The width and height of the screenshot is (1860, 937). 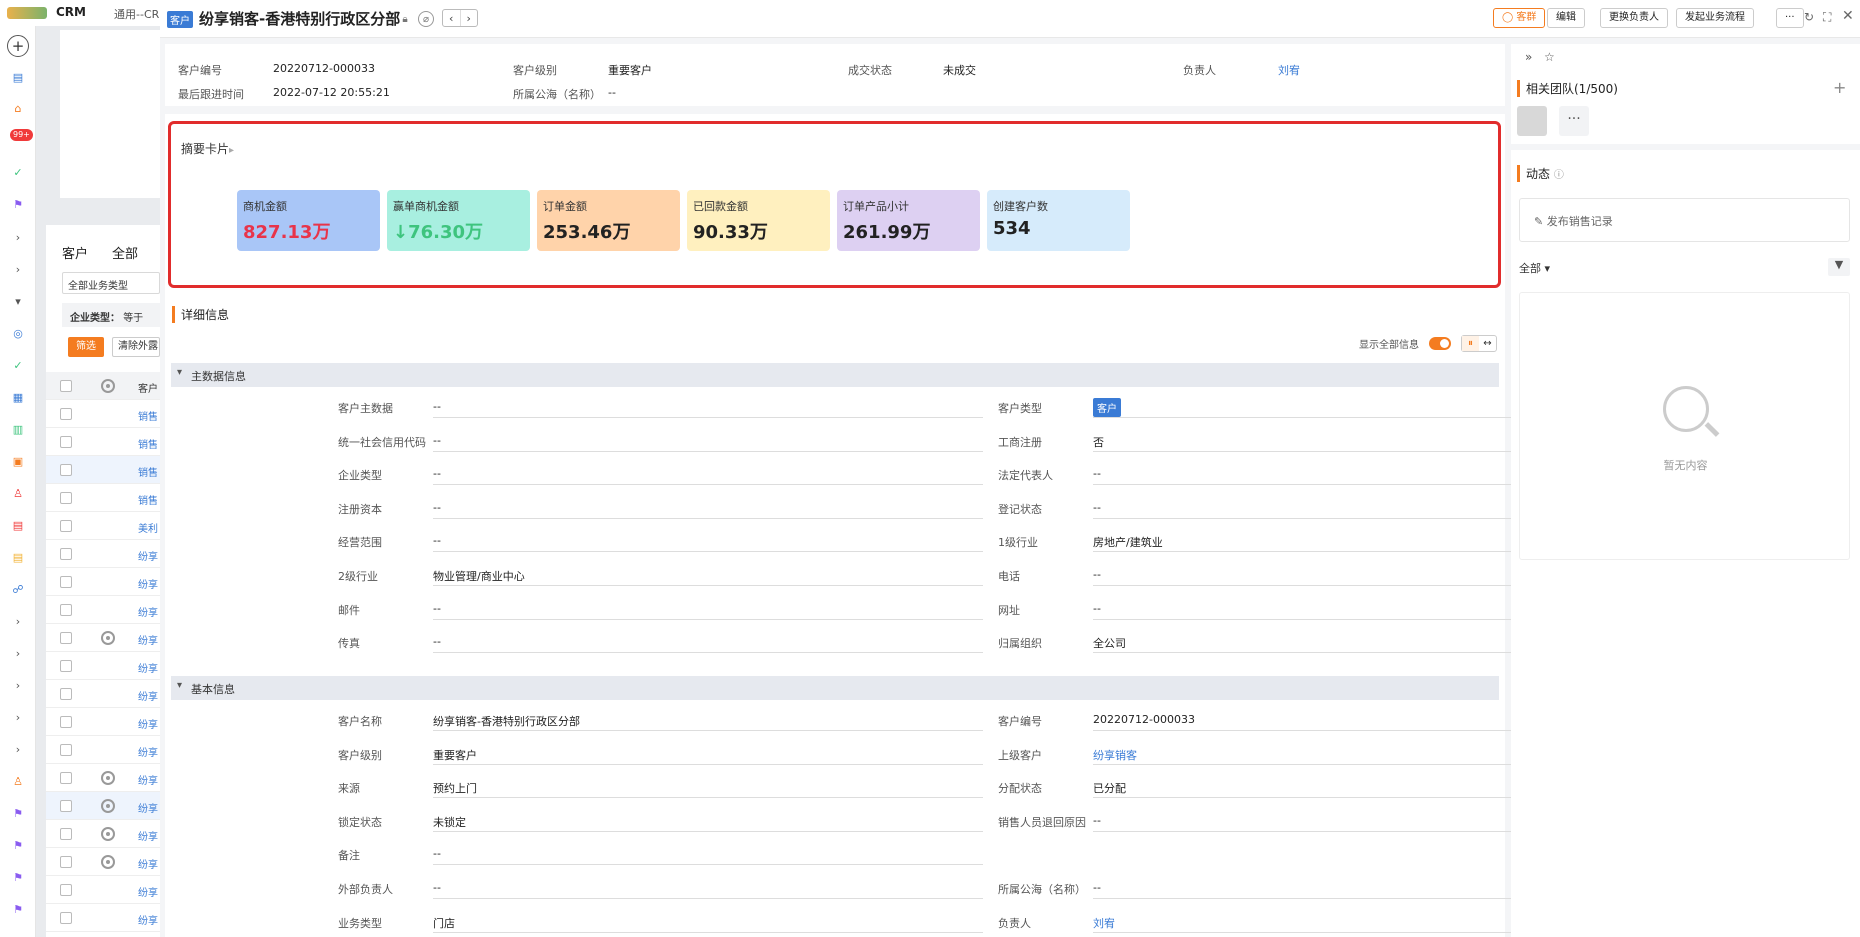 I want to click on clear-filter-button: 清除外露, so click(x=136, y=347).